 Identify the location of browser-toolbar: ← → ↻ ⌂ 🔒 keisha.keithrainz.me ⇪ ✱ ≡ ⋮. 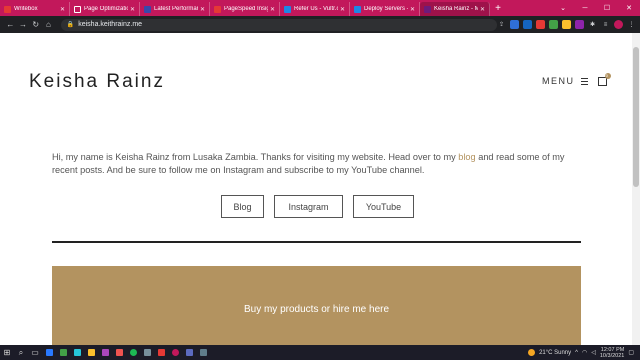
(320, 24).